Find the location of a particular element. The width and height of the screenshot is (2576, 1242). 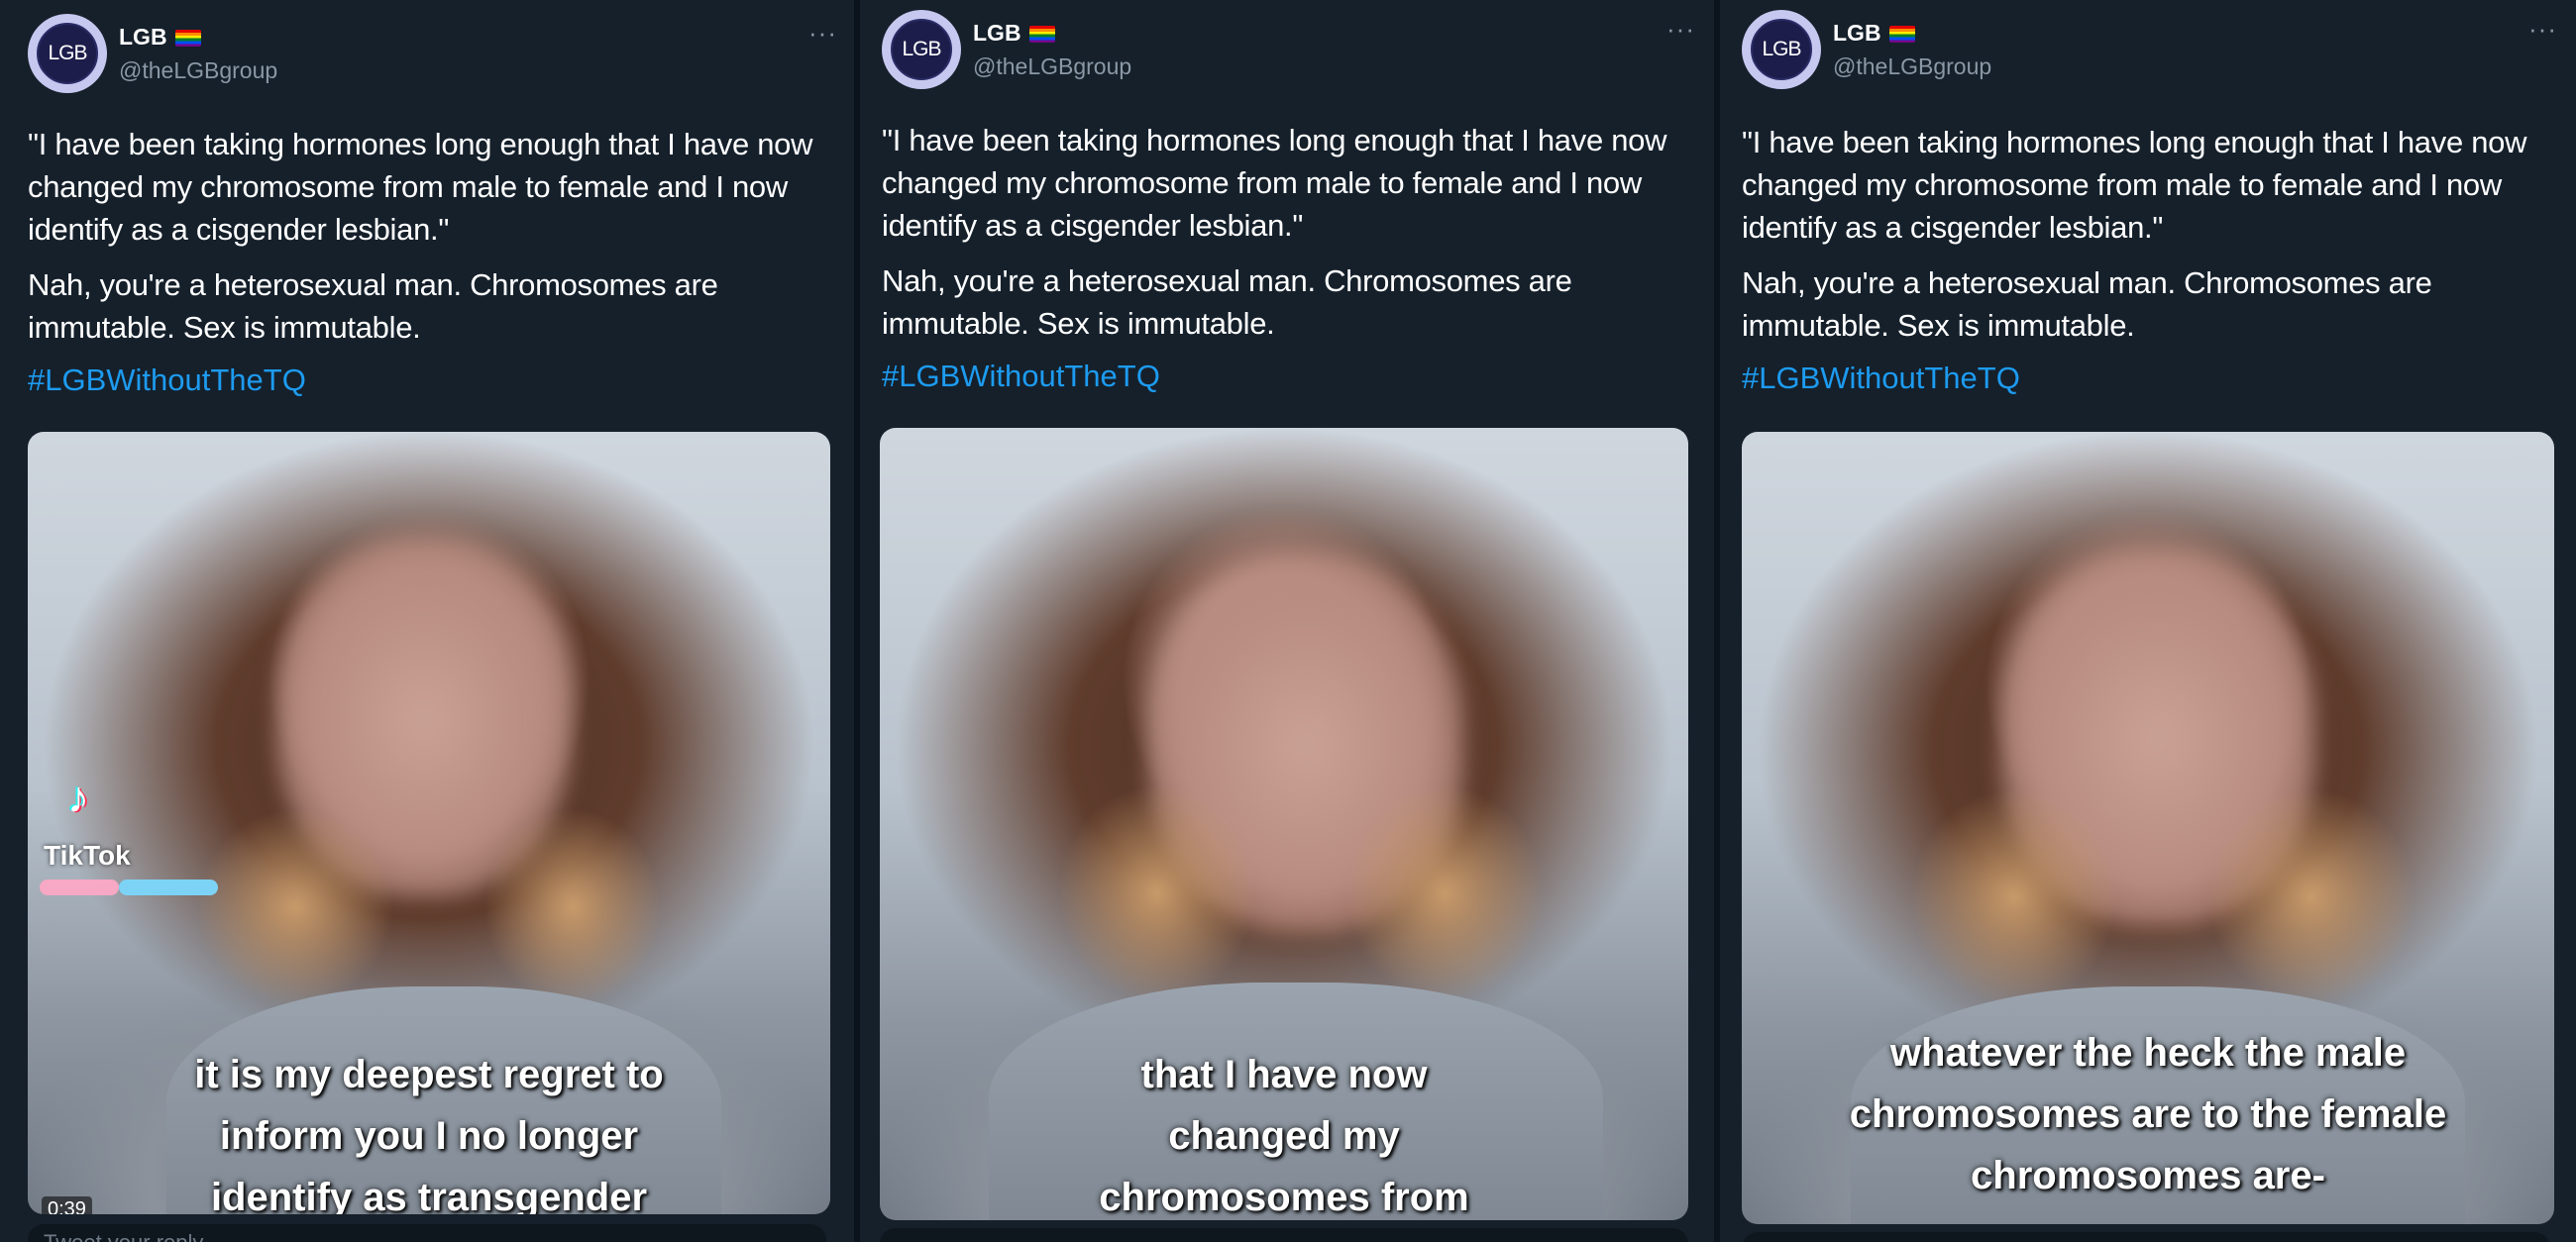

tiktok-watermark: TikTok is located at coordinates (88, 855).